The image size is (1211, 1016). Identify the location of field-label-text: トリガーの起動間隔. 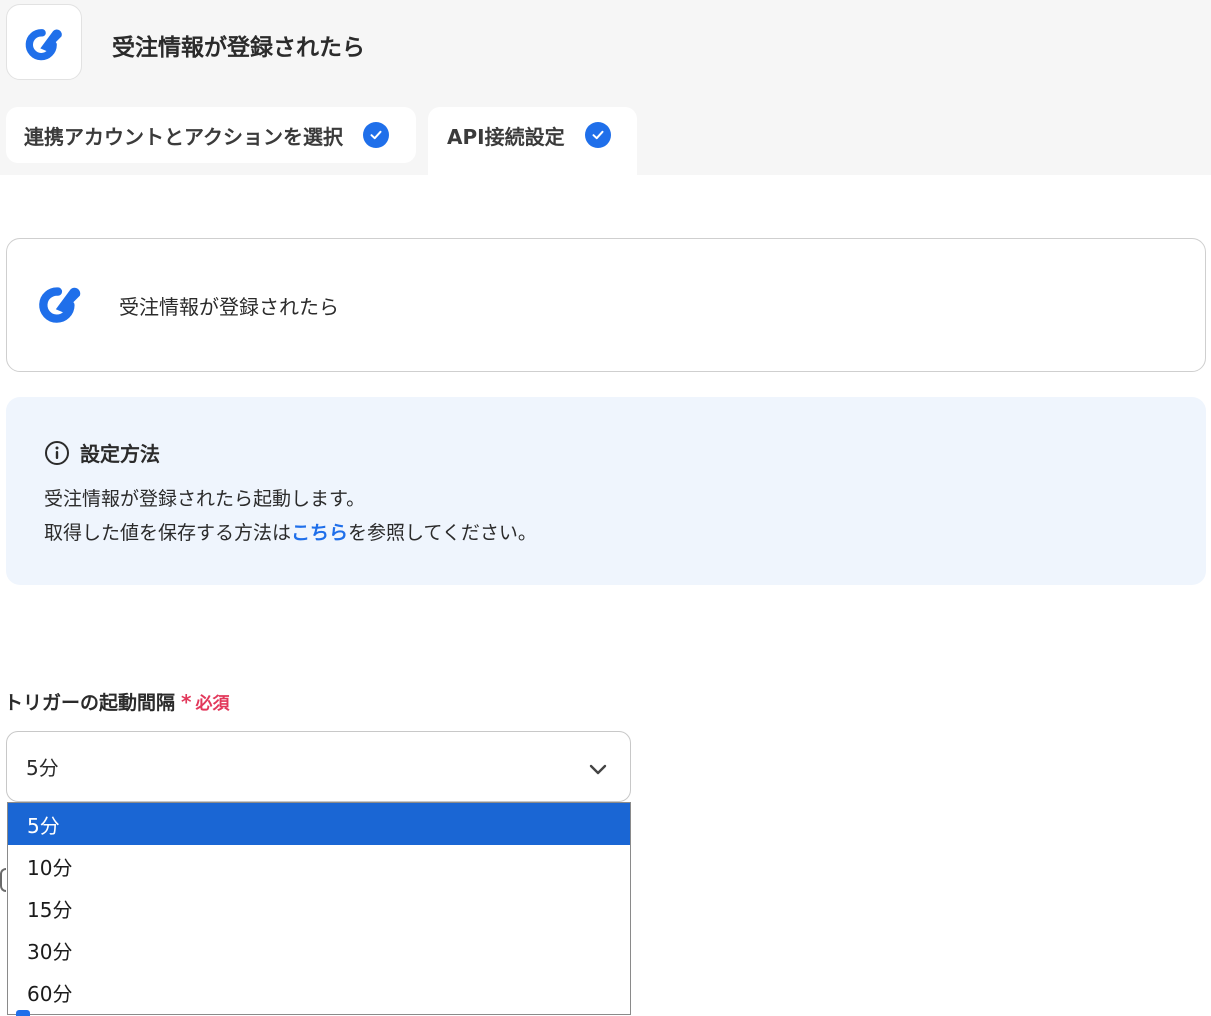
(90, 703).